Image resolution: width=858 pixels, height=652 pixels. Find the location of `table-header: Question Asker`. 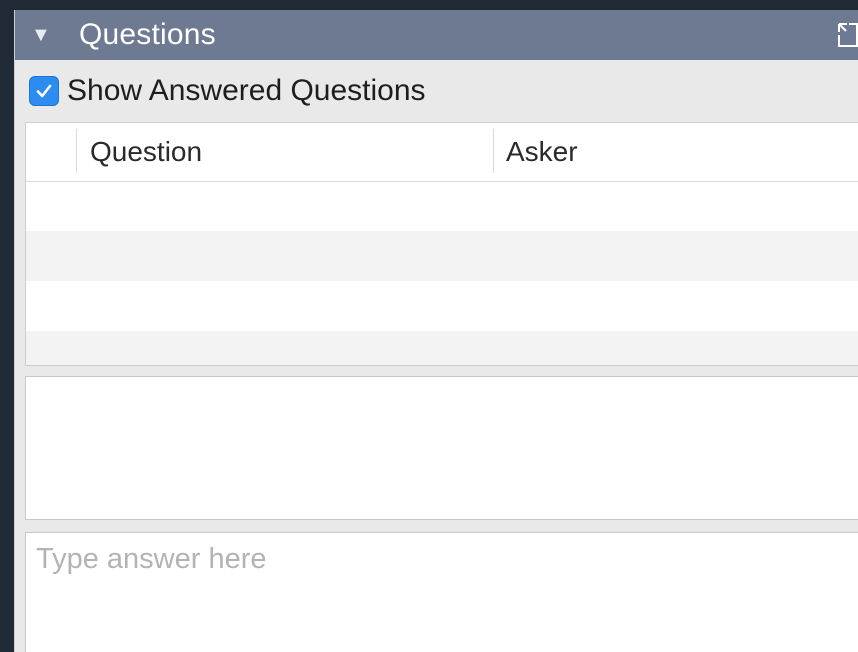

table-header: Question Asker is located at coordinates (442, 152).